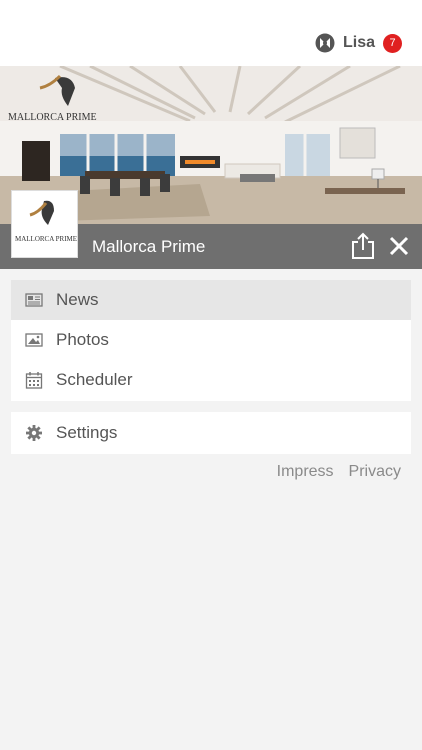 The width and height of the screenshot is (422, 750). I want to click on share-icon, so click(363, 246).